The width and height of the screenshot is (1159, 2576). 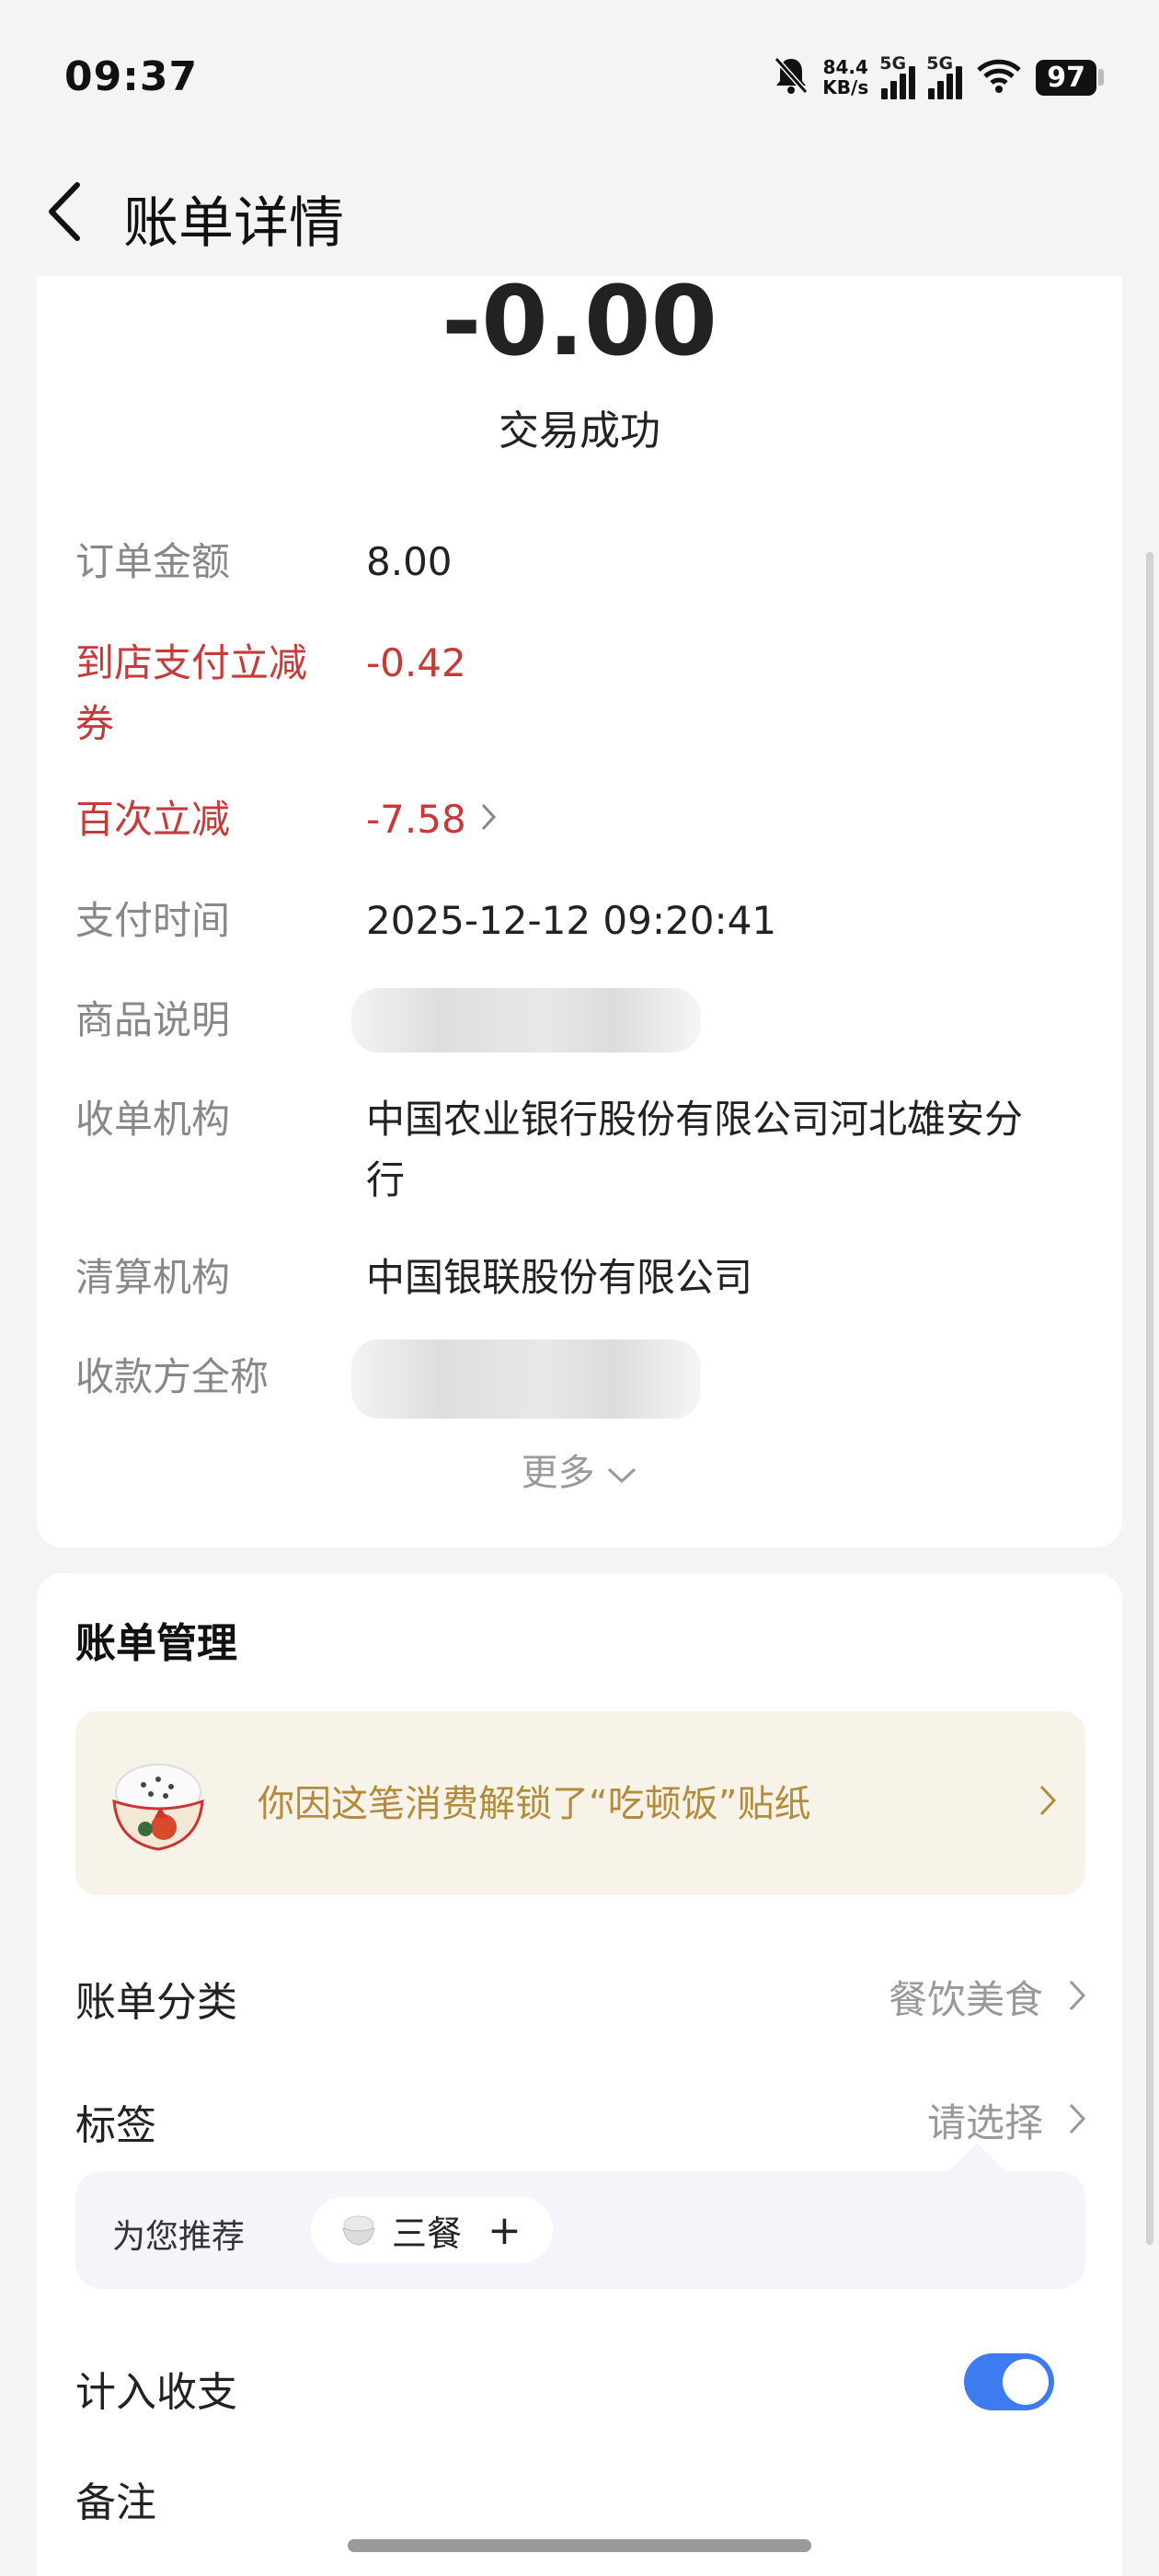 I want to click on scrollbar, so click(x=1149, y=1398).